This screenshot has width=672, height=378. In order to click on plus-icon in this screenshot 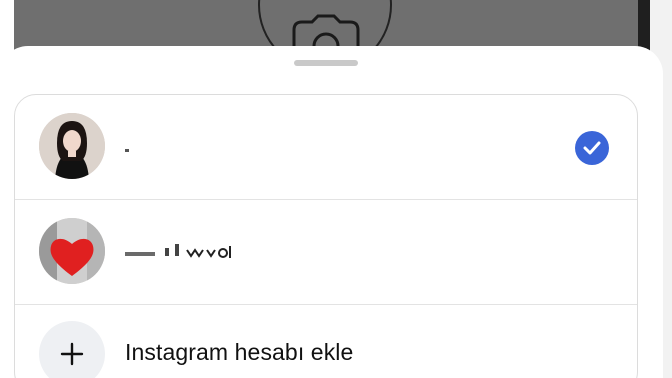, I will do `click(72, 349)`.